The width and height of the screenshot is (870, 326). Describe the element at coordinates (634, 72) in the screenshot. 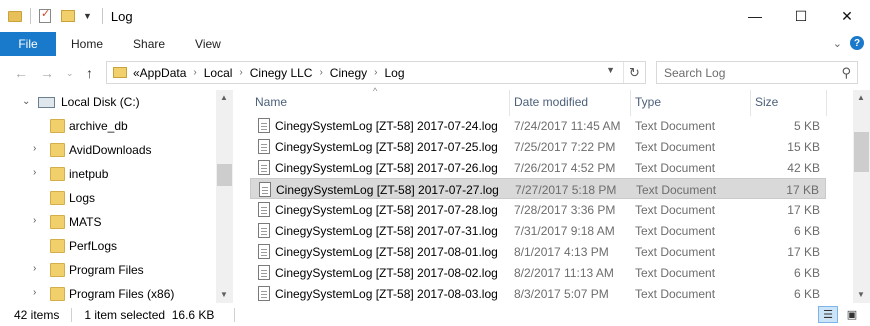

I see `refresh-icon: ↻` at that location.